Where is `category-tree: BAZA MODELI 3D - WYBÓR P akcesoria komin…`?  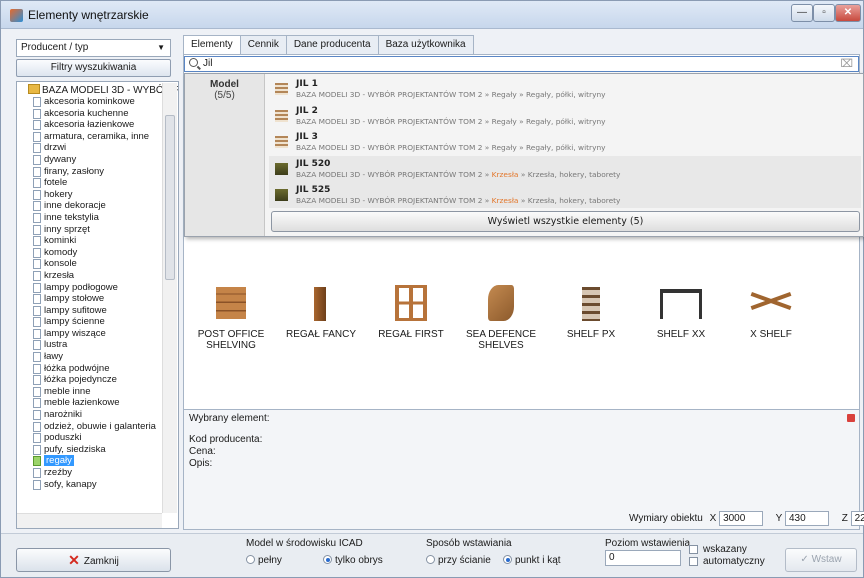 category-tree: BAZA MODELI 3D - WYBÓR P akcesoria komin… is located at coordinates (97, 305).